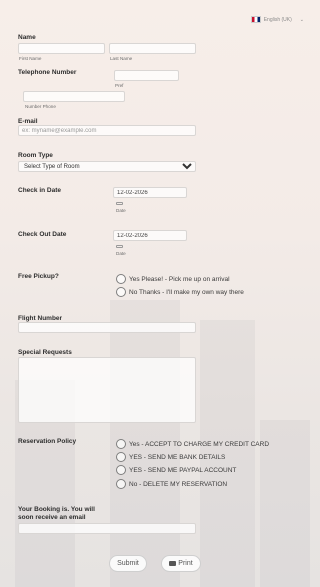  Describe the element at coordinates (107, 130) in the screenshot. I see `email-input` at that location.